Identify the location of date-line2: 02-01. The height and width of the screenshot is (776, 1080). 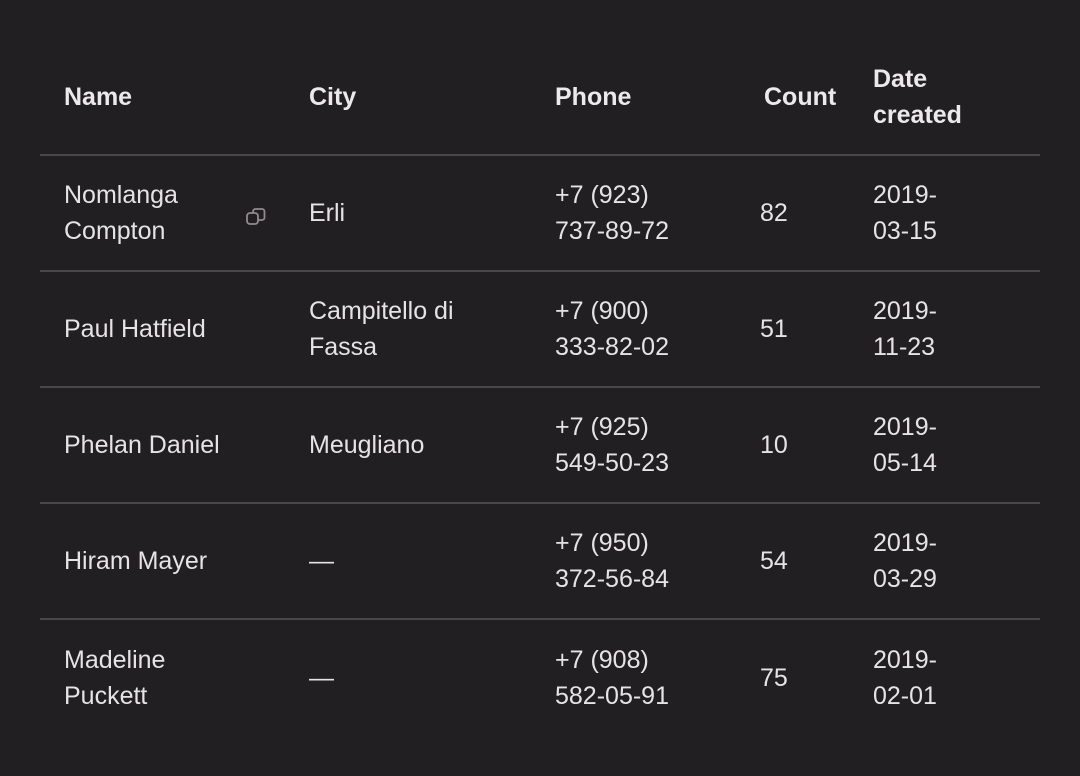
(905, 696).